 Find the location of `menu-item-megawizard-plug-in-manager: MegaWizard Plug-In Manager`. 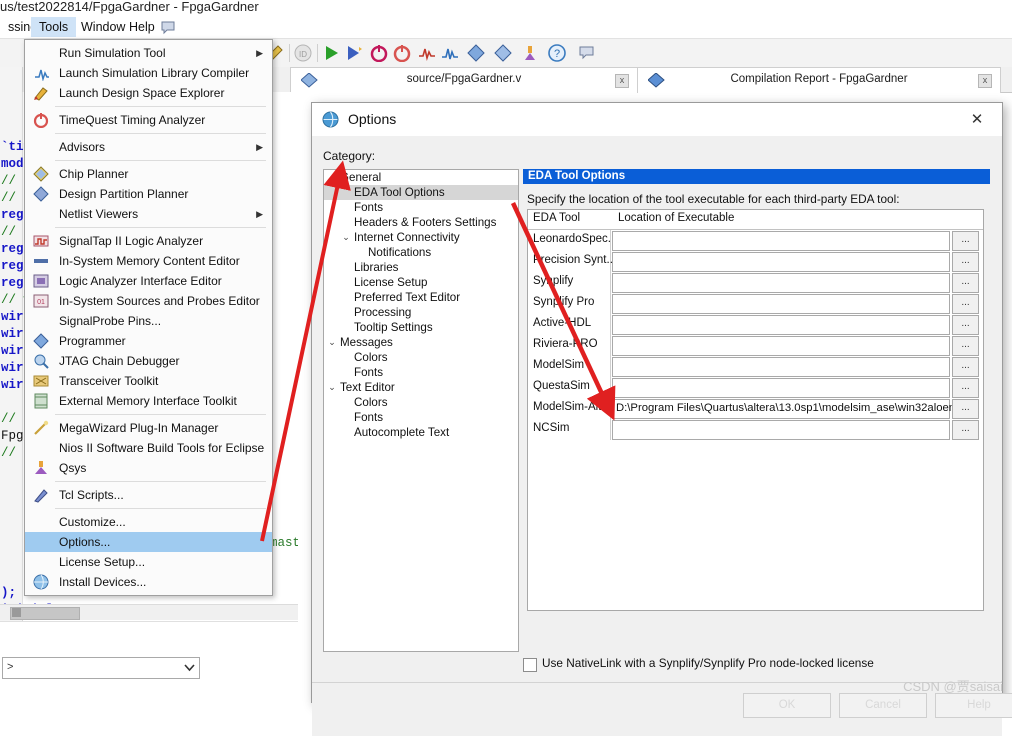

menu-item-megawizard-plug-in-manager: MegaWizard Plug-In Manager is located at coordinates (148, 428).